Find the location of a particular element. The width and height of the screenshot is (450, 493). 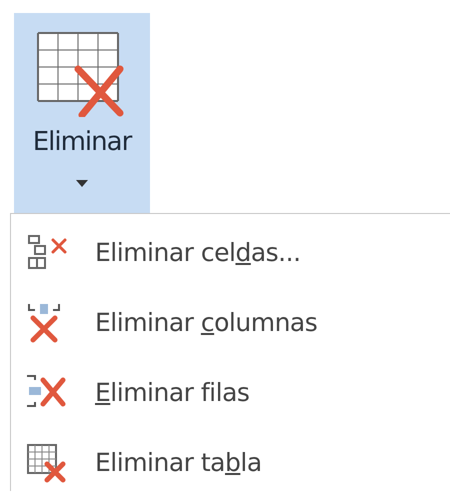

delete-button: Eliminar is located at coordinates (82, 113).